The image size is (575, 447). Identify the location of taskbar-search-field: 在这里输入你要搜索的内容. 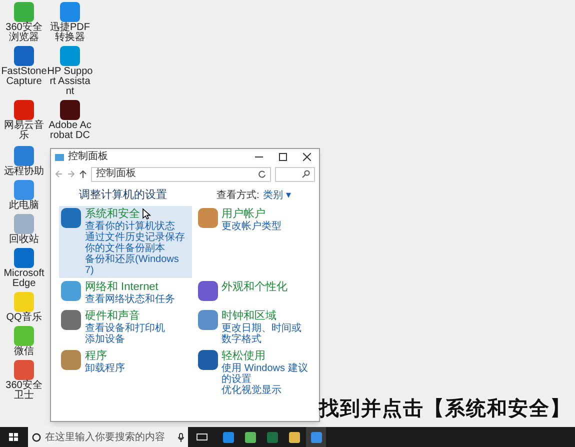
(108, 437).